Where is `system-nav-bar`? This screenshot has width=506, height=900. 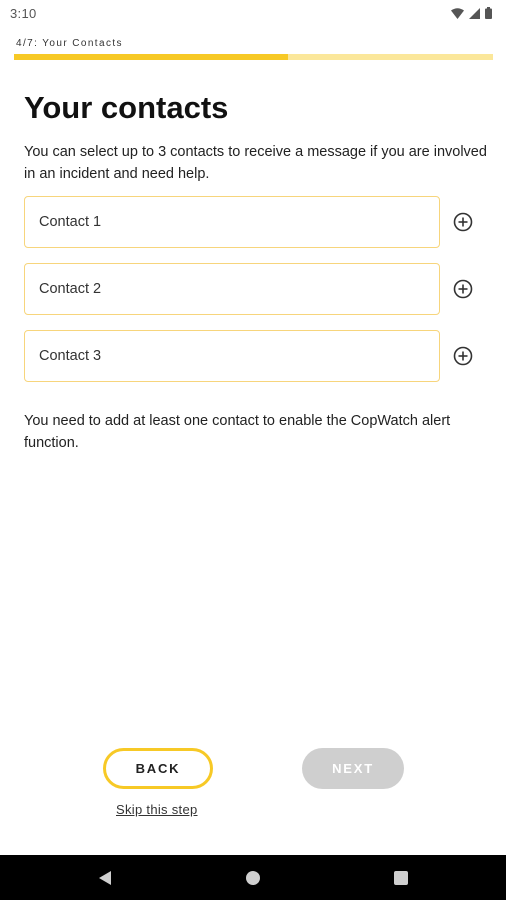 system-nav-bar is located at coordinates (253, 877).